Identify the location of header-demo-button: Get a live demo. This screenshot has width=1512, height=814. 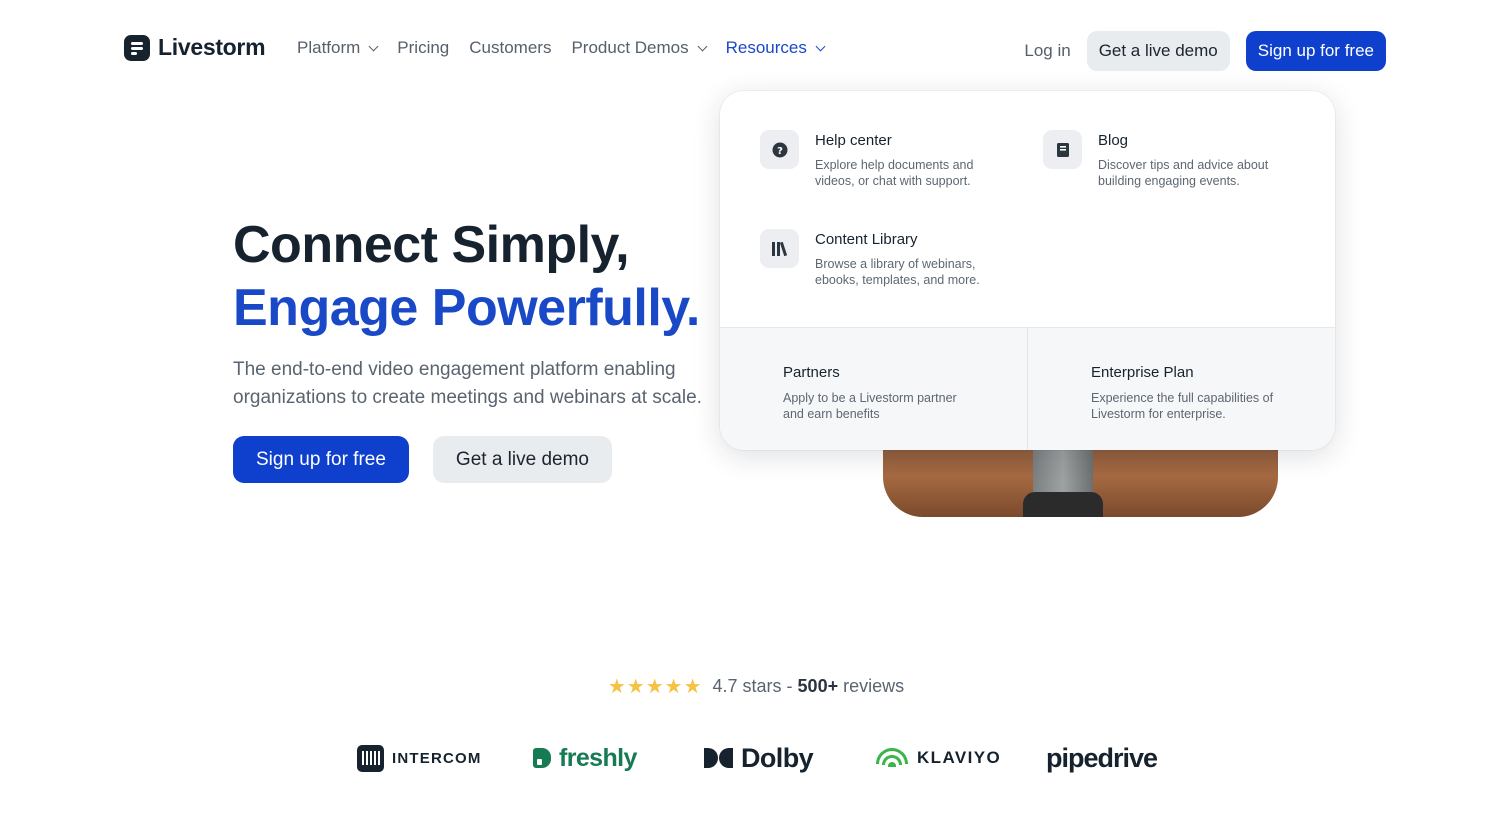
(1158, 51).